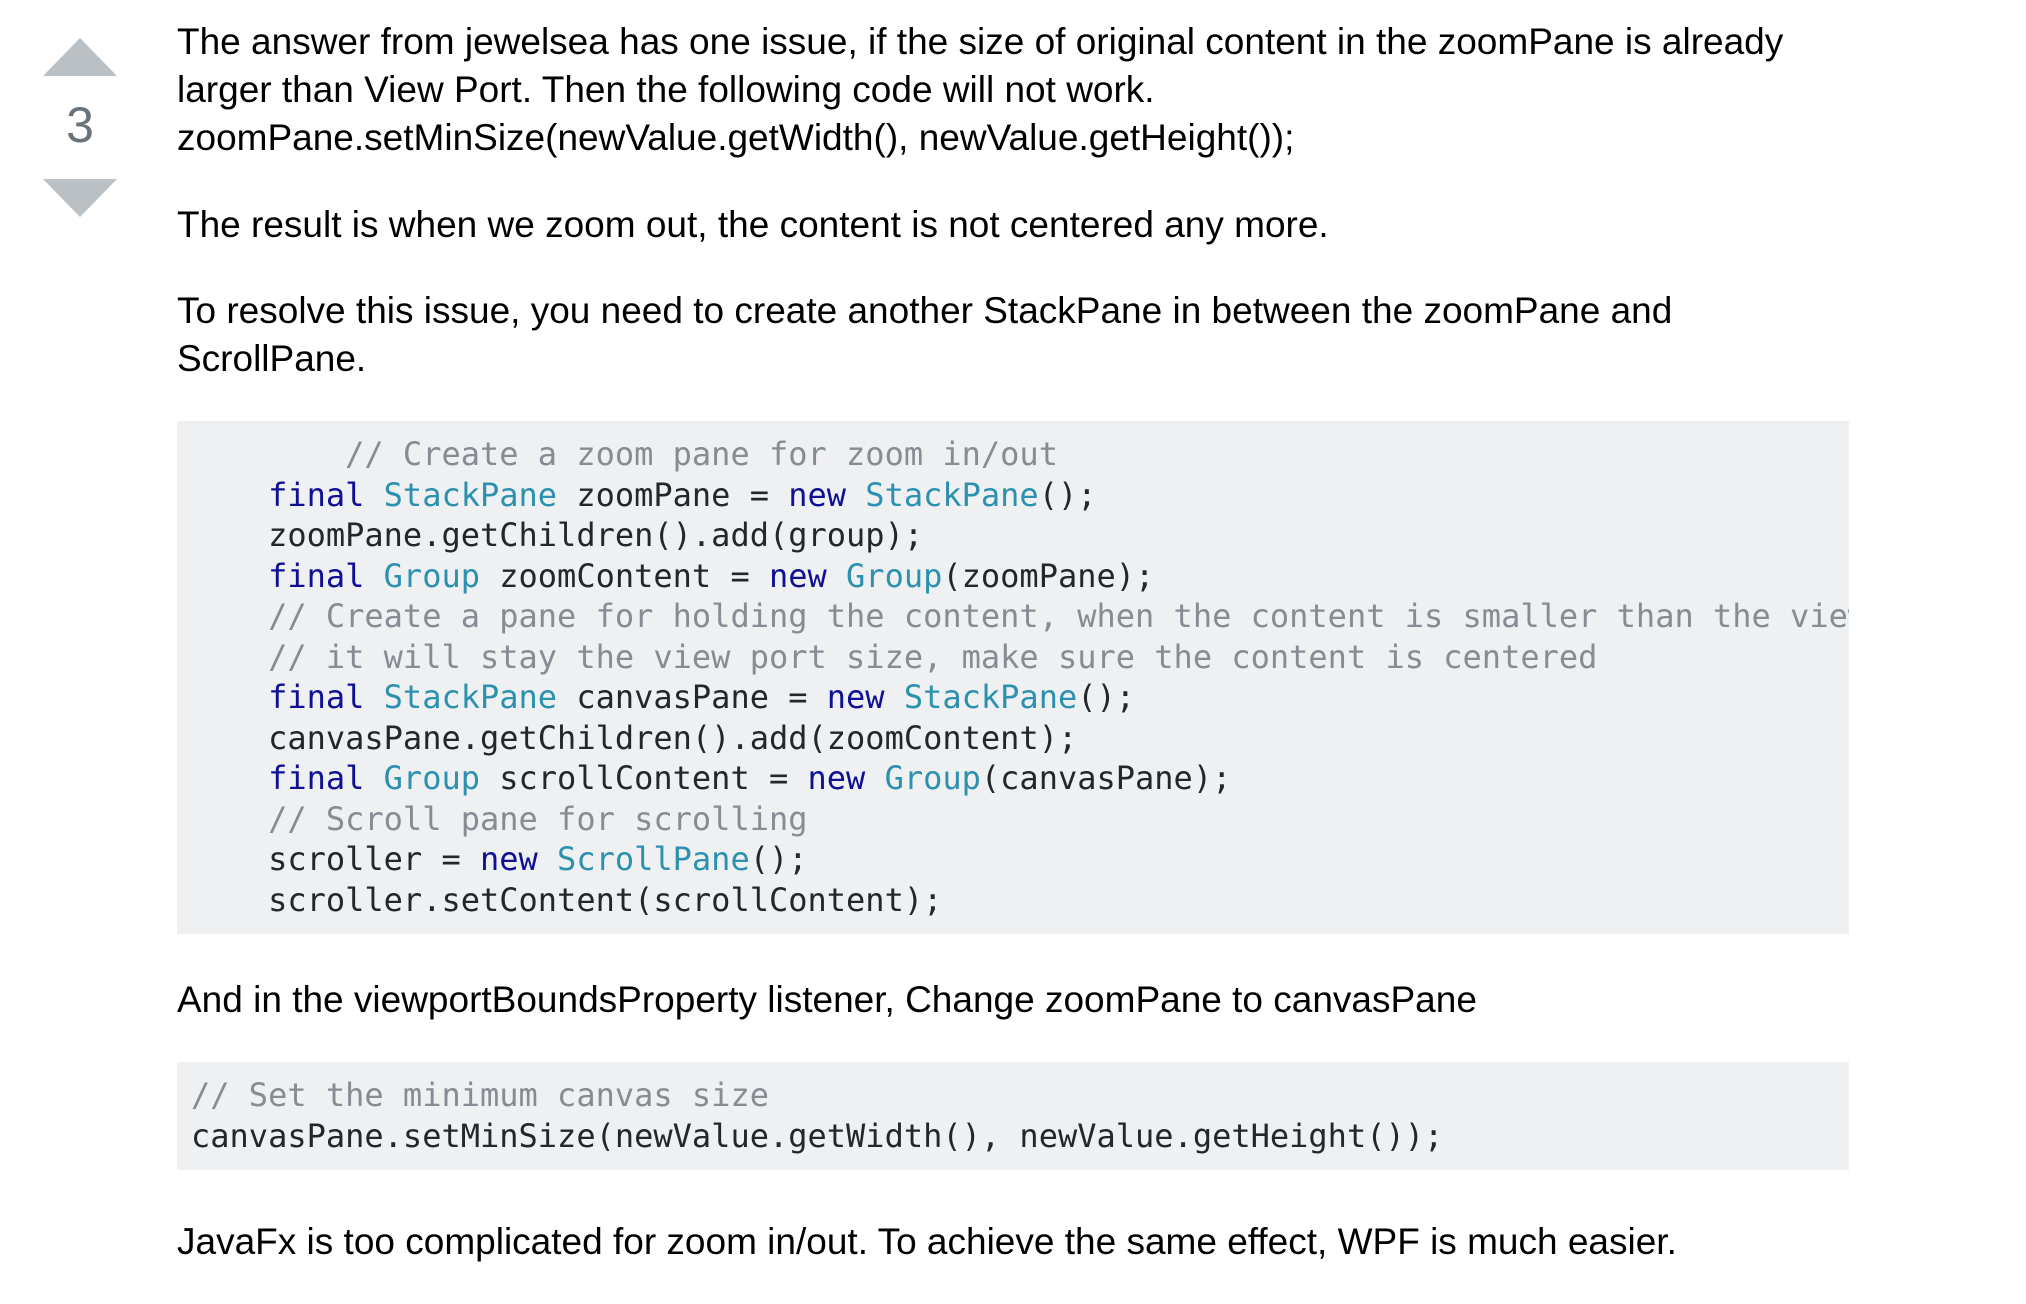 This screenshot has width=2026, height=1304. I want to click on answer-text: ScrollPane., so click(272, 358).